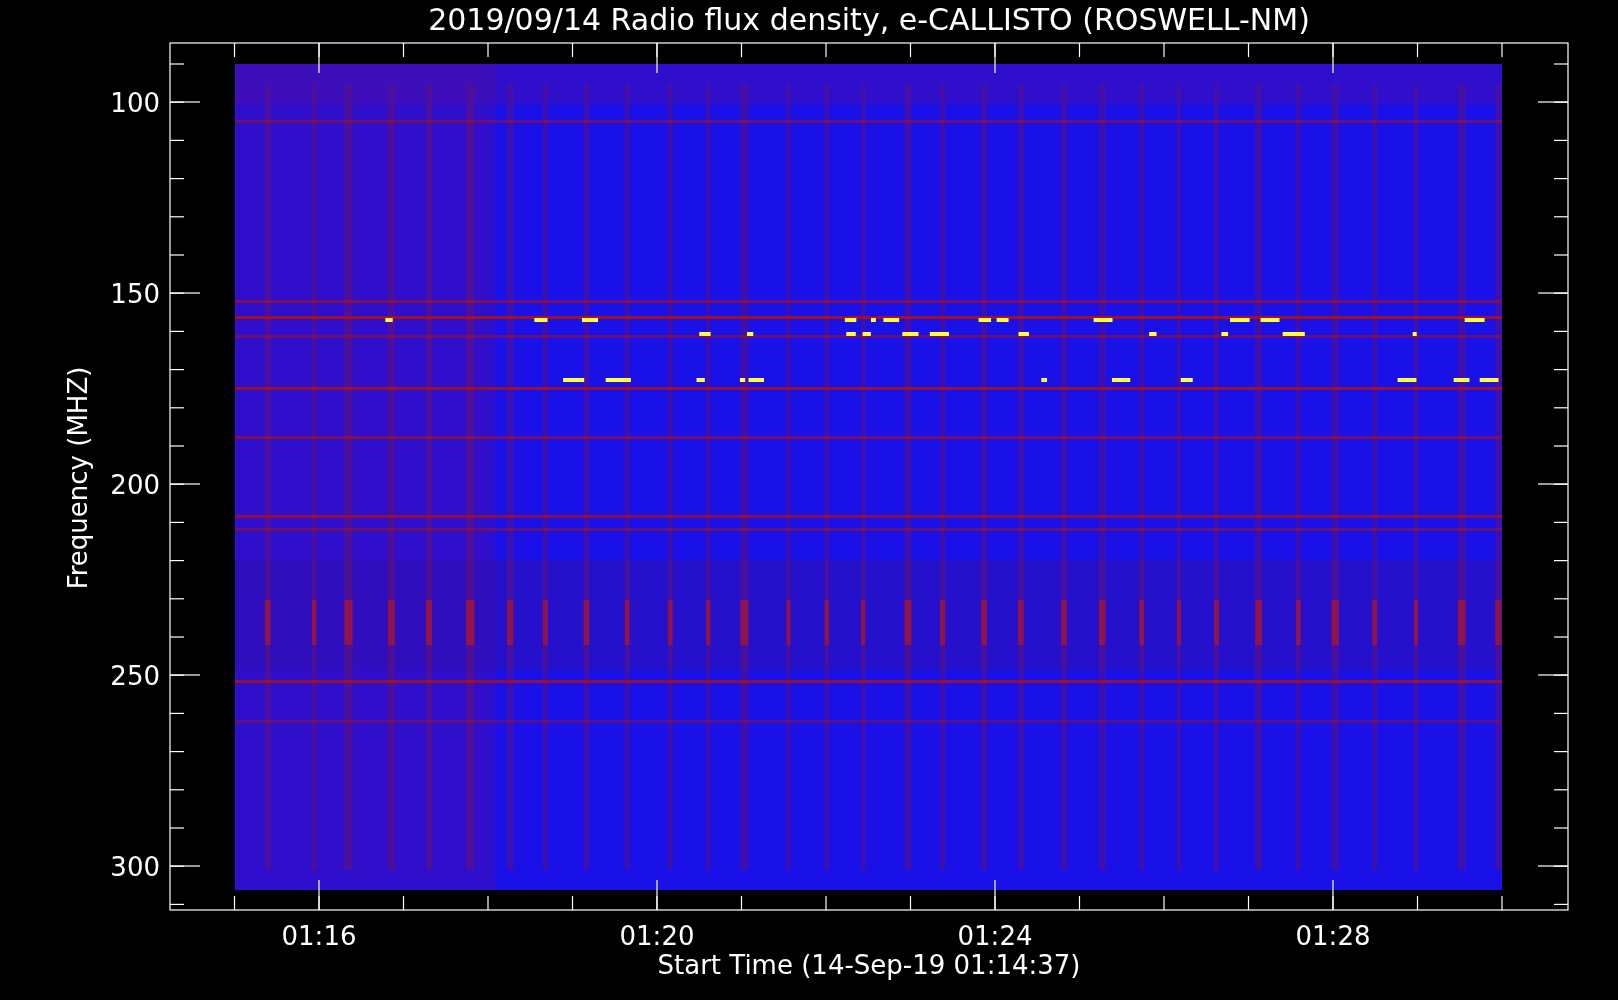 This screenshot has height=1000, width=1618. Describe the element at coordinates (657, 936) in the screenshot. I see `x-tick-label: 01:20` at that location.